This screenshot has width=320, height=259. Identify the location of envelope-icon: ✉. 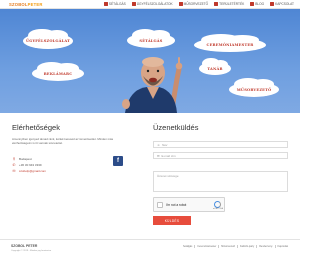
(158, 155).